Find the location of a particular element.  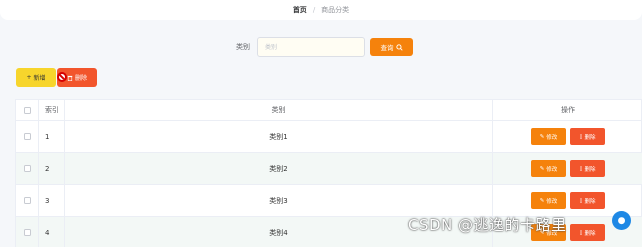

breadcrumb-current: 商品分类 is located at coordinates (335, 10).